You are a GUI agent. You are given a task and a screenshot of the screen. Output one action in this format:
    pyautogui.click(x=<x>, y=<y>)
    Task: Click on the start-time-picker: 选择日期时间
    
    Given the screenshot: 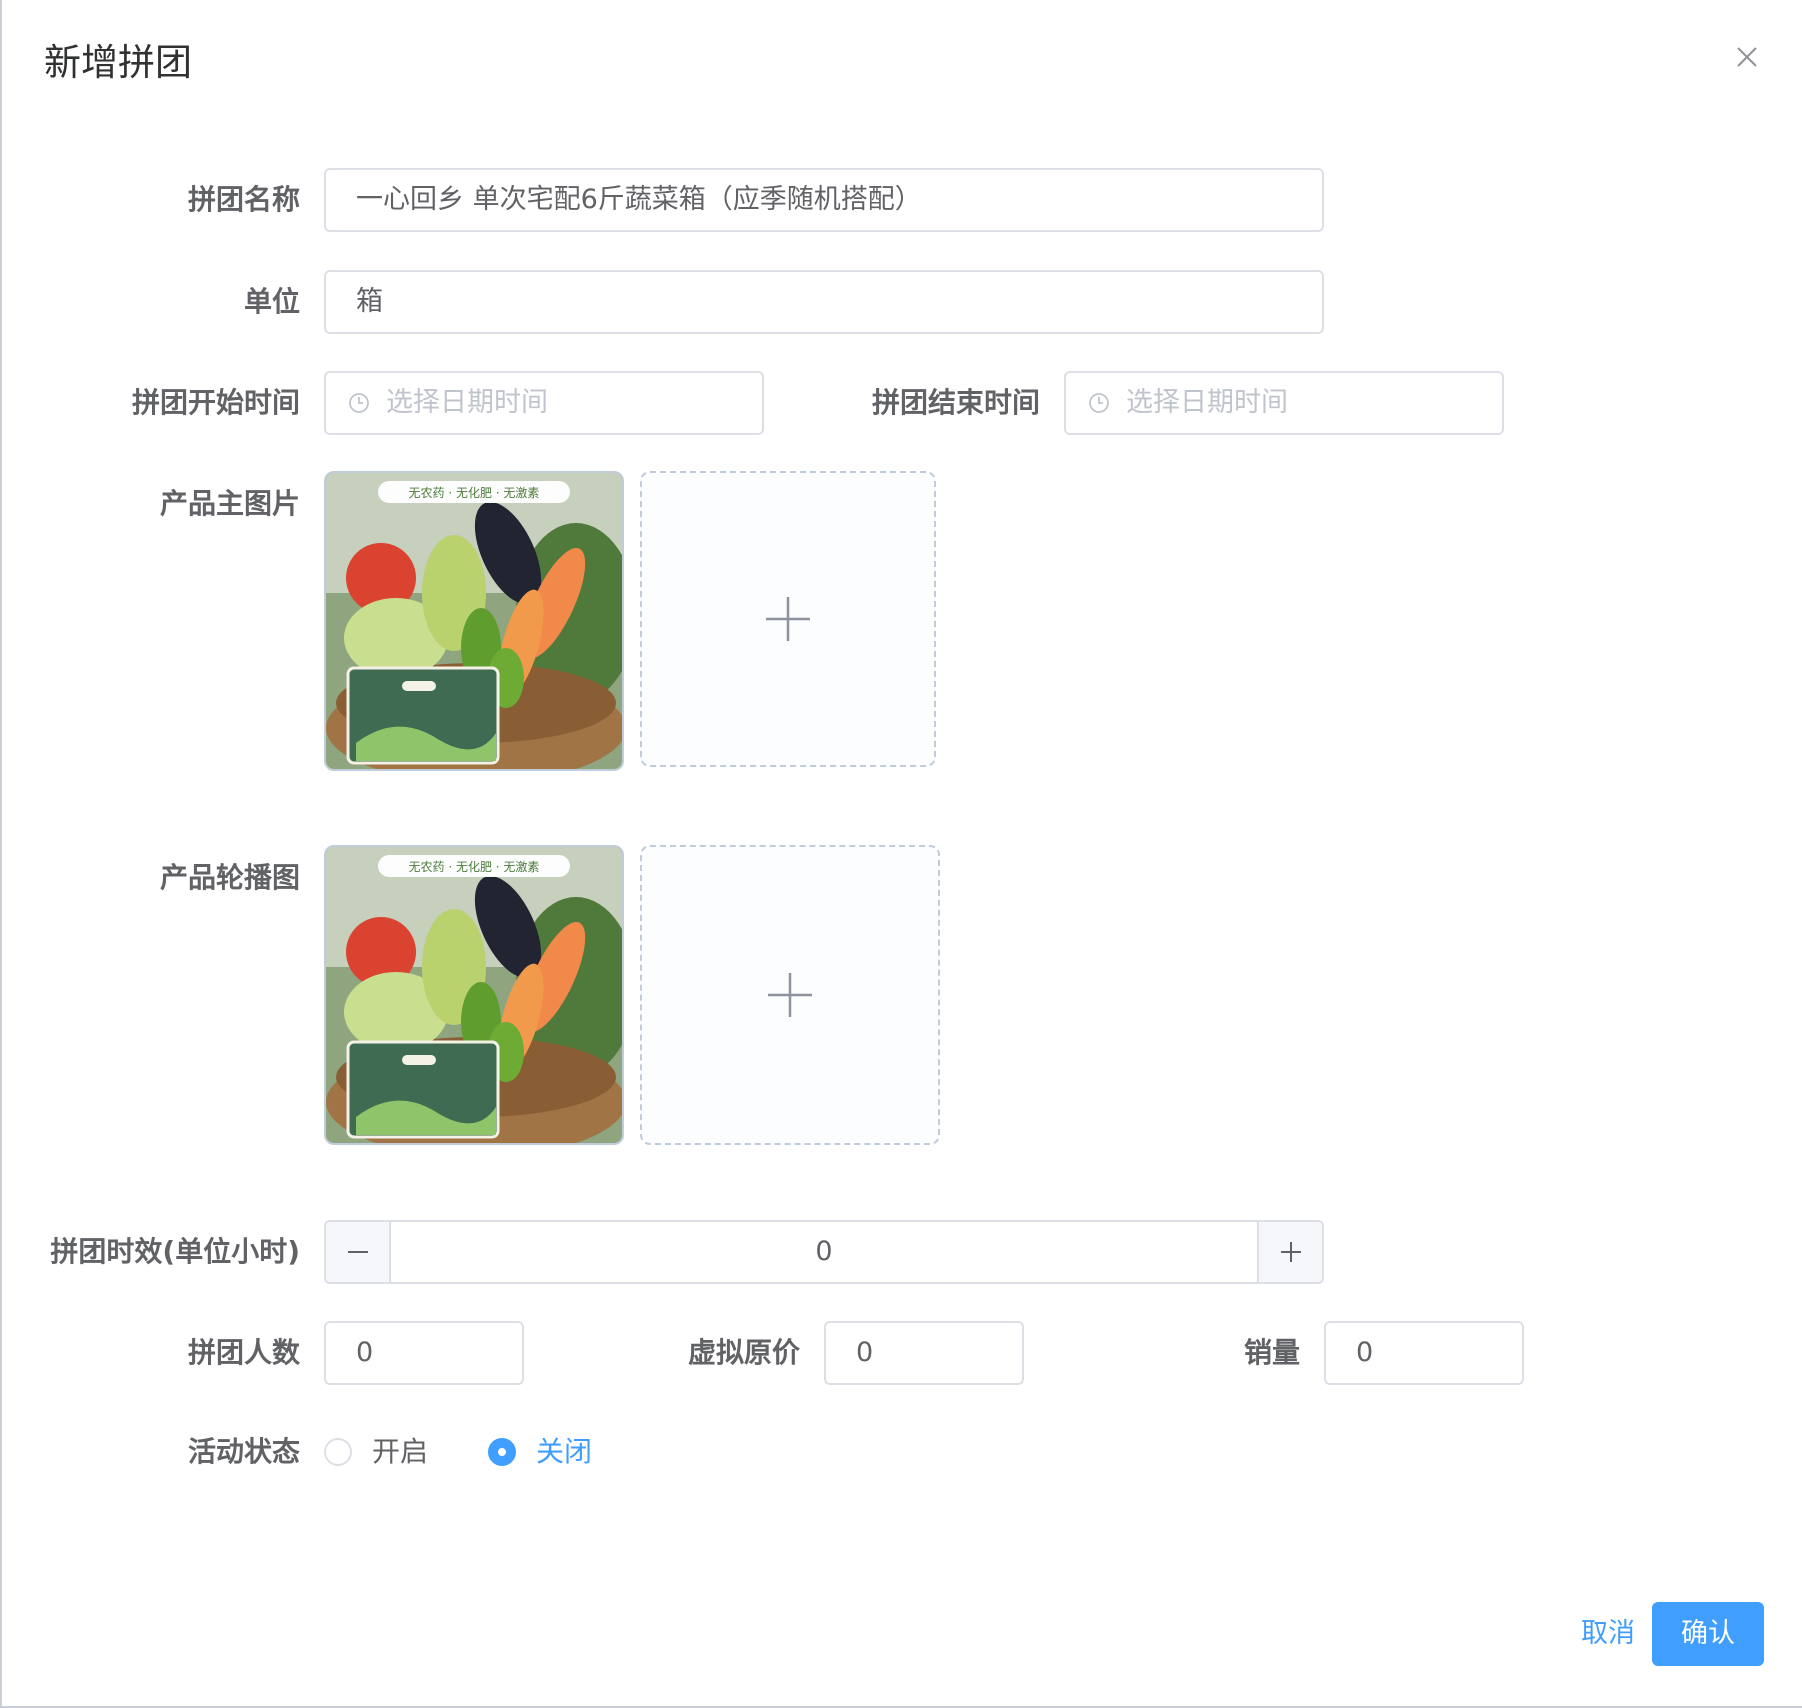 What is the action you would take?
    pyautogui.click(x=544, y=403)
    